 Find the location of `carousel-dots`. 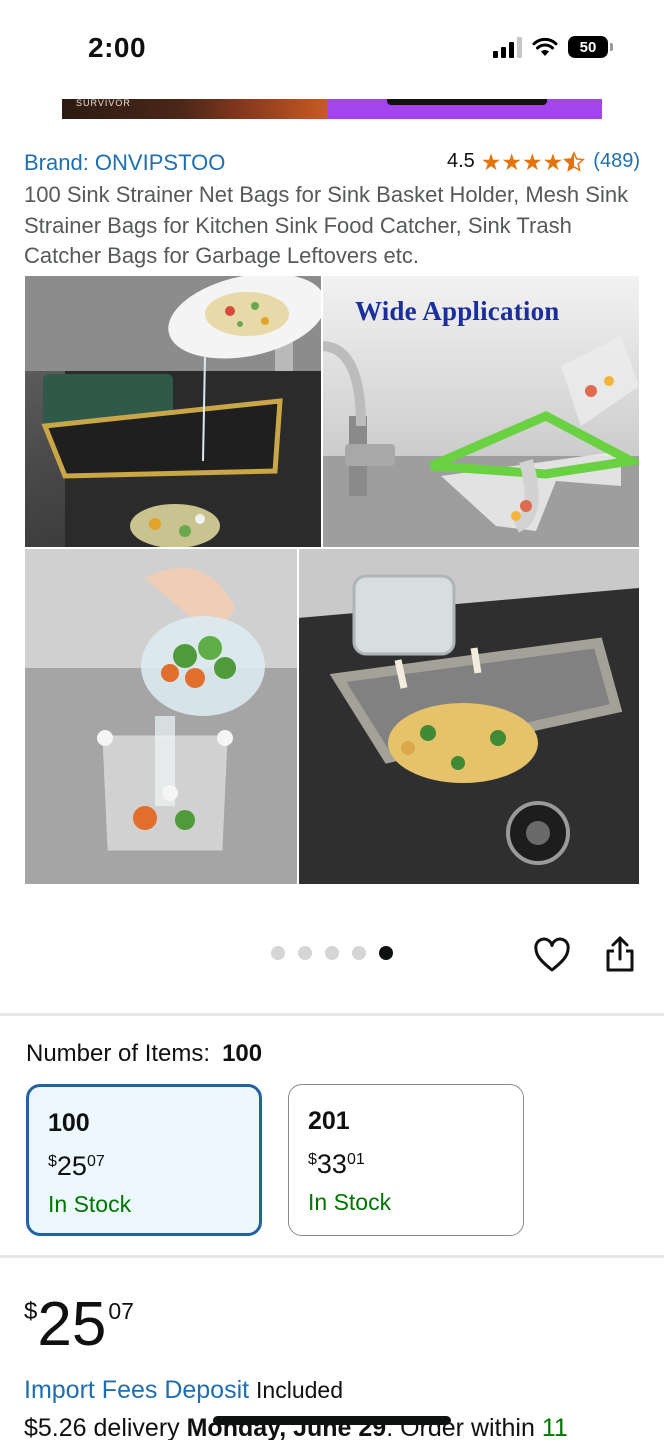

carousel-dots is located at coordinates (332, 953).